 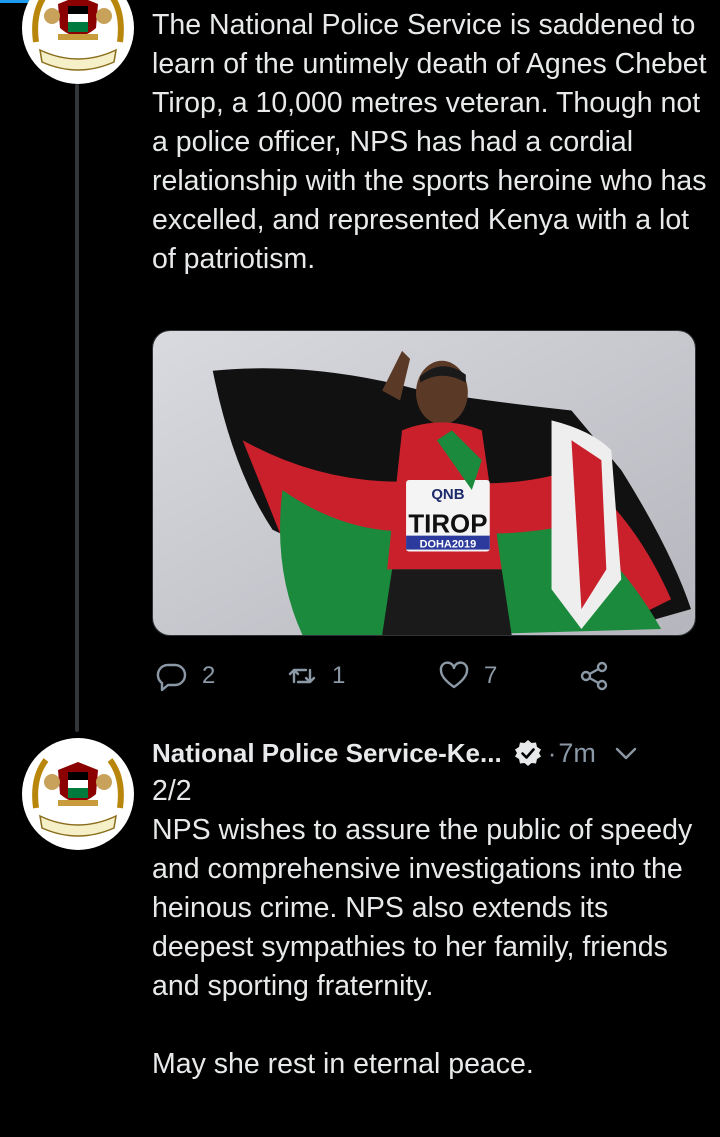 What do you see at coordinates (528, 753) in the screenshot?
I see `verified-badge-icon` at bounding box center [528, 753].